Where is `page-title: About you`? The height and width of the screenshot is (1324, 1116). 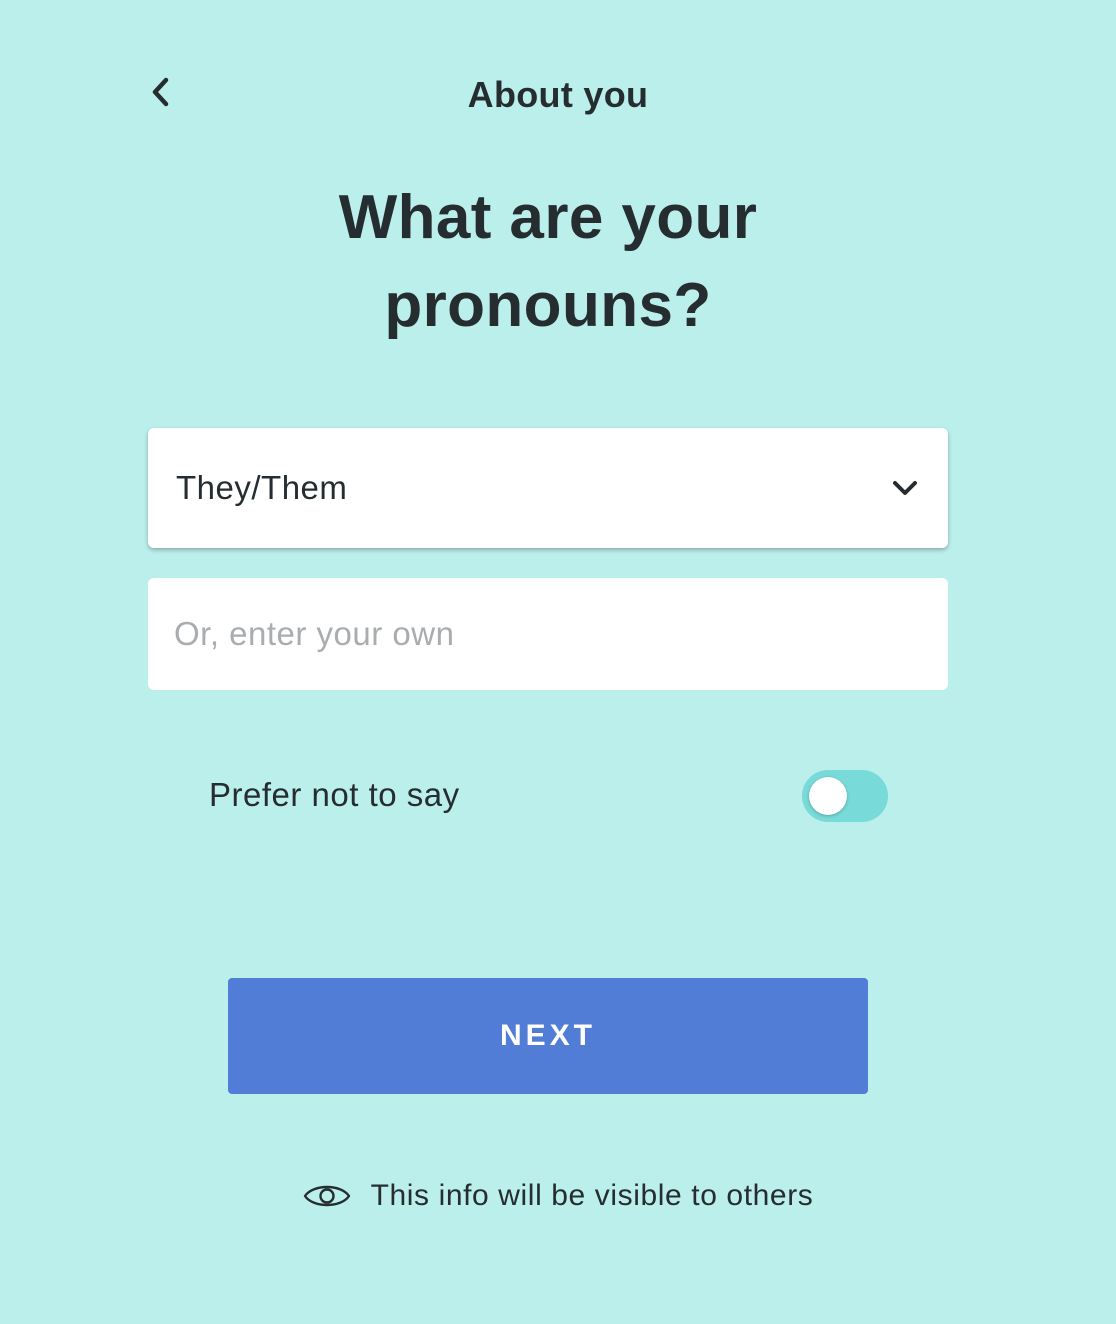 page-title: About you is located at coordinates (558, 94).